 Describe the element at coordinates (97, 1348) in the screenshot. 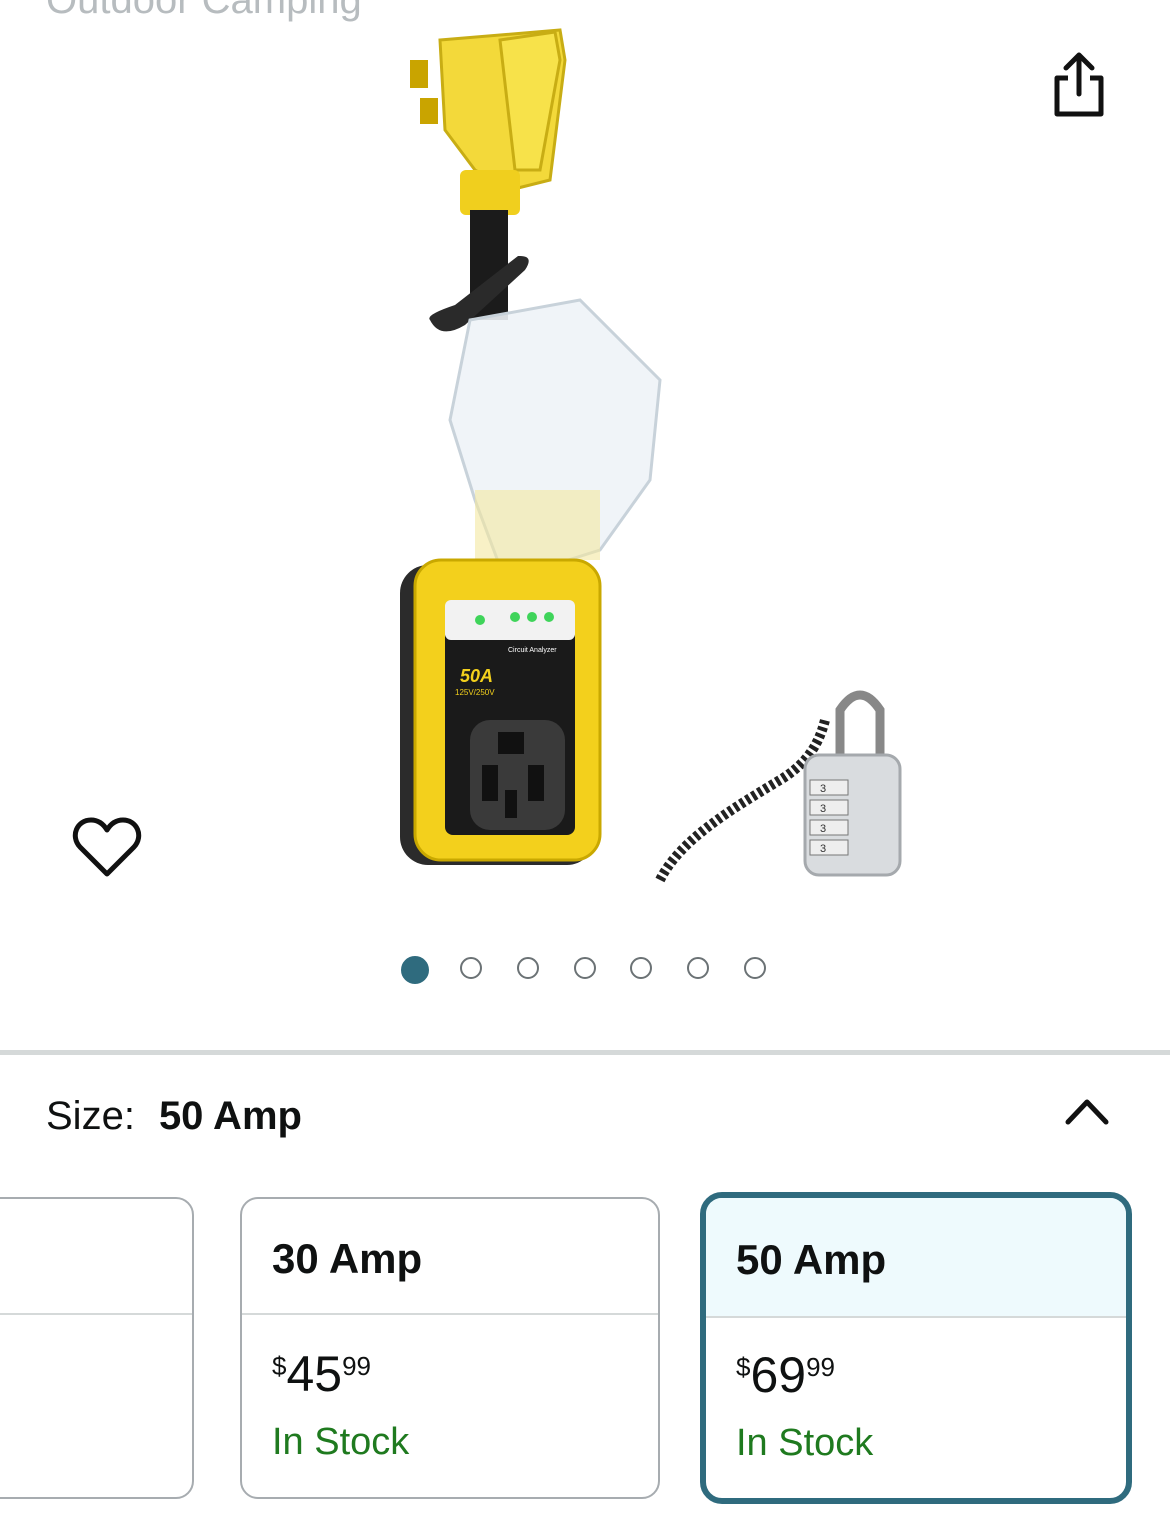

I see `size-option-card` at that location.